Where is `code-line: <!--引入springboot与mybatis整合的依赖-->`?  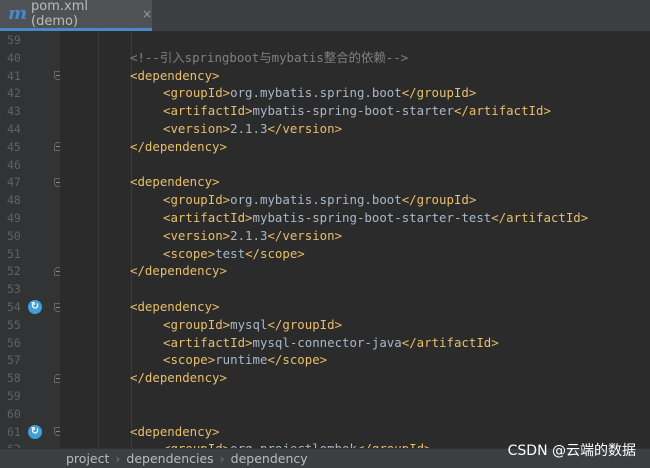
code-line: <!--引入springboot与mybatis整合的依赖--> is located at coordinates (269, 58).